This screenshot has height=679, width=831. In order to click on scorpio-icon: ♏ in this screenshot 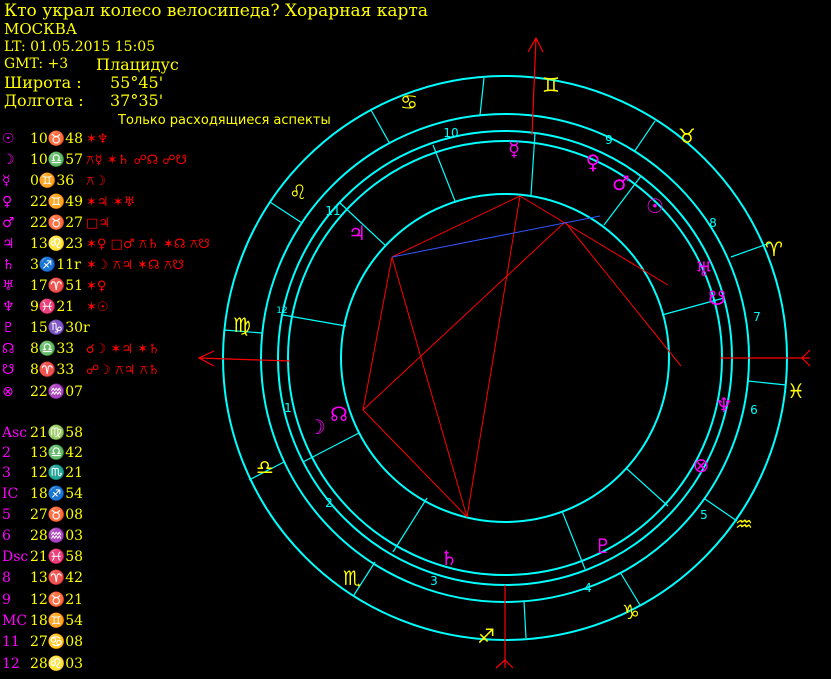, I will do `click(352, 578)`.